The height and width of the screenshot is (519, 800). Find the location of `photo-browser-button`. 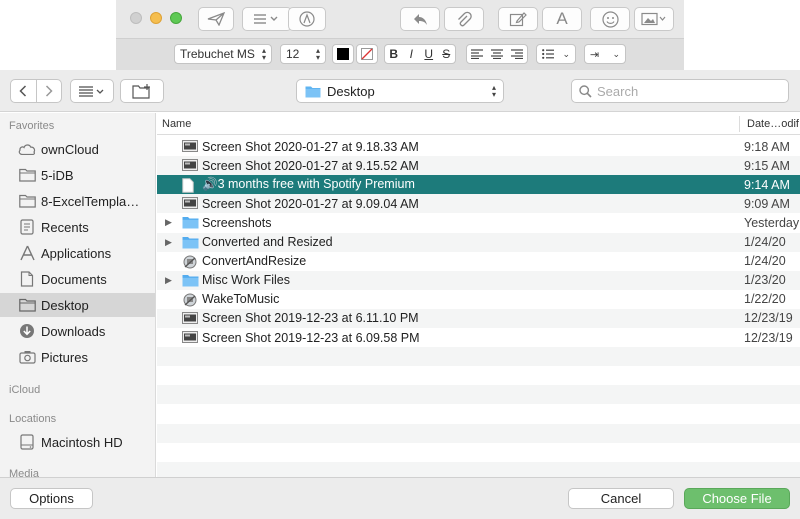

photo-browser-button is located at coordinates (654, 19).